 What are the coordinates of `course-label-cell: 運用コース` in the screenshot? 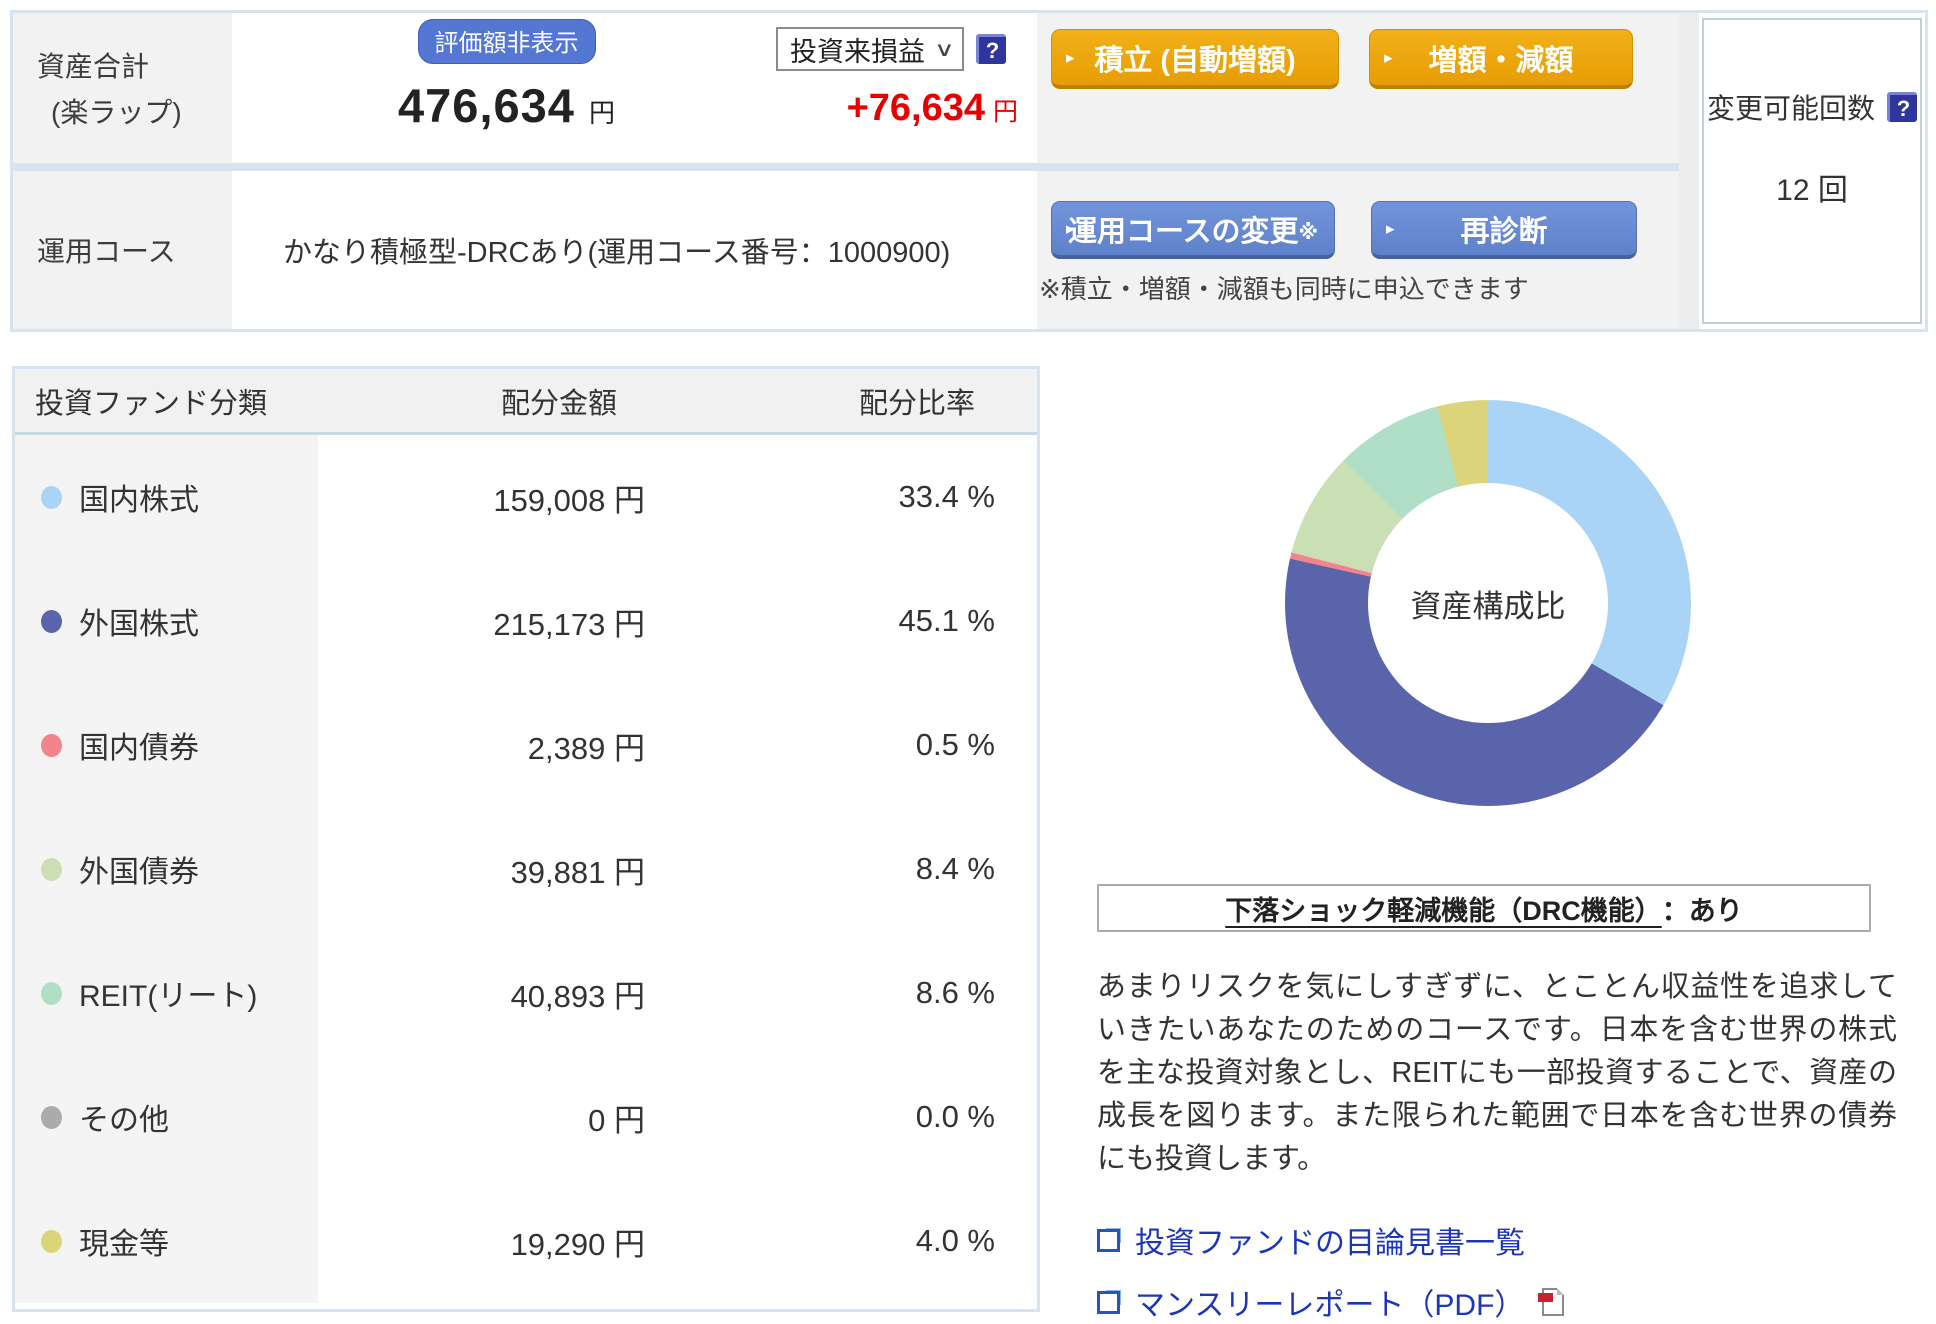 It's located at (122, 250).